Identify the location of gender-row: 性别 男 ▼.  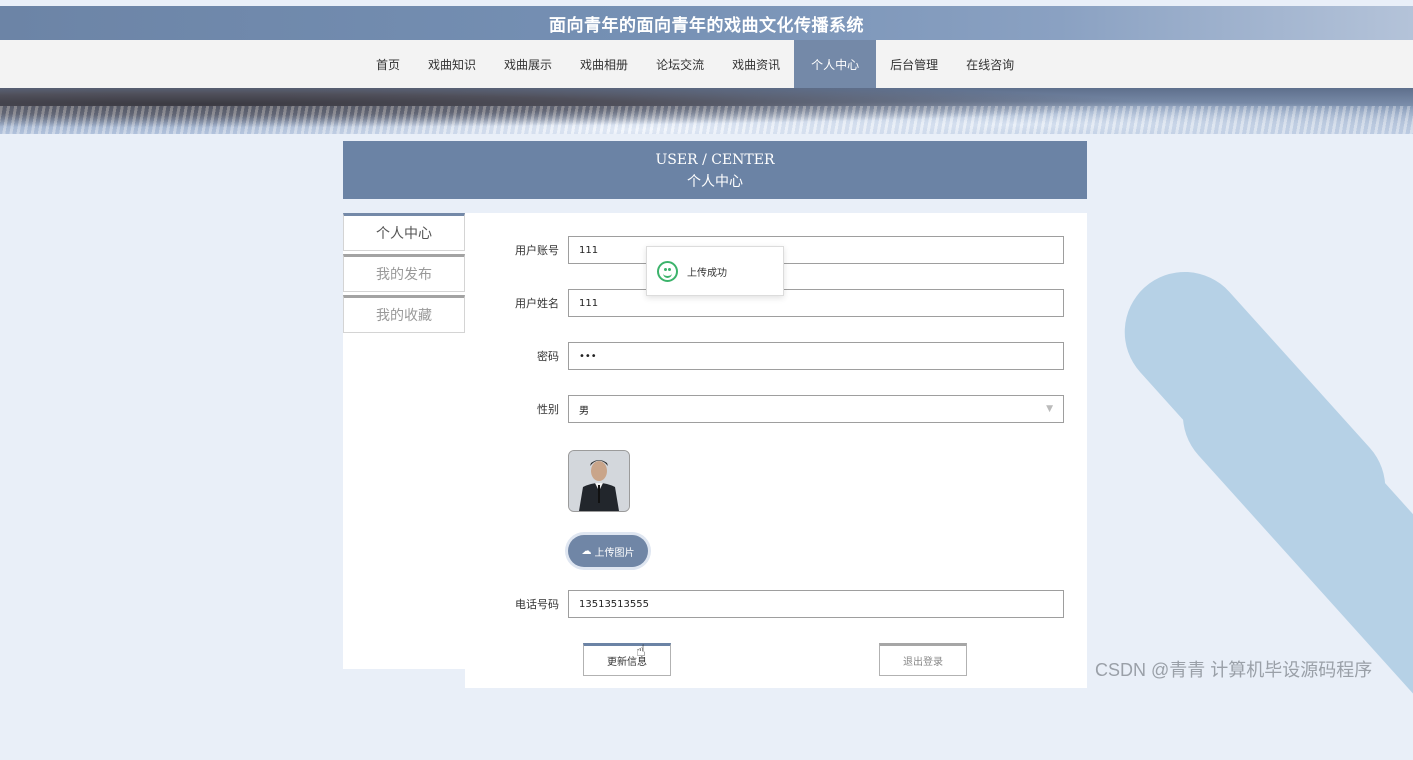
(764, 409).